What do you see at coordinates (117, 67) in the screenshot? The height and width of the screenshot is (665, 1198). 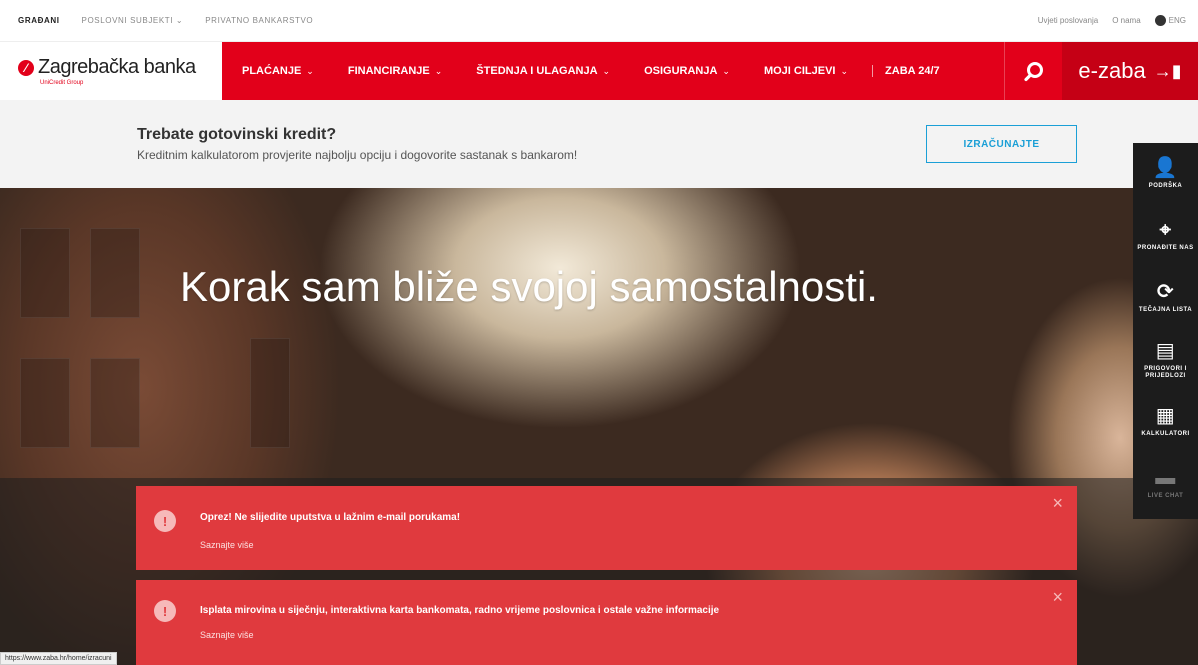 I see `brand-name: Zagrebačka banka` at bounding box center [117, 67].